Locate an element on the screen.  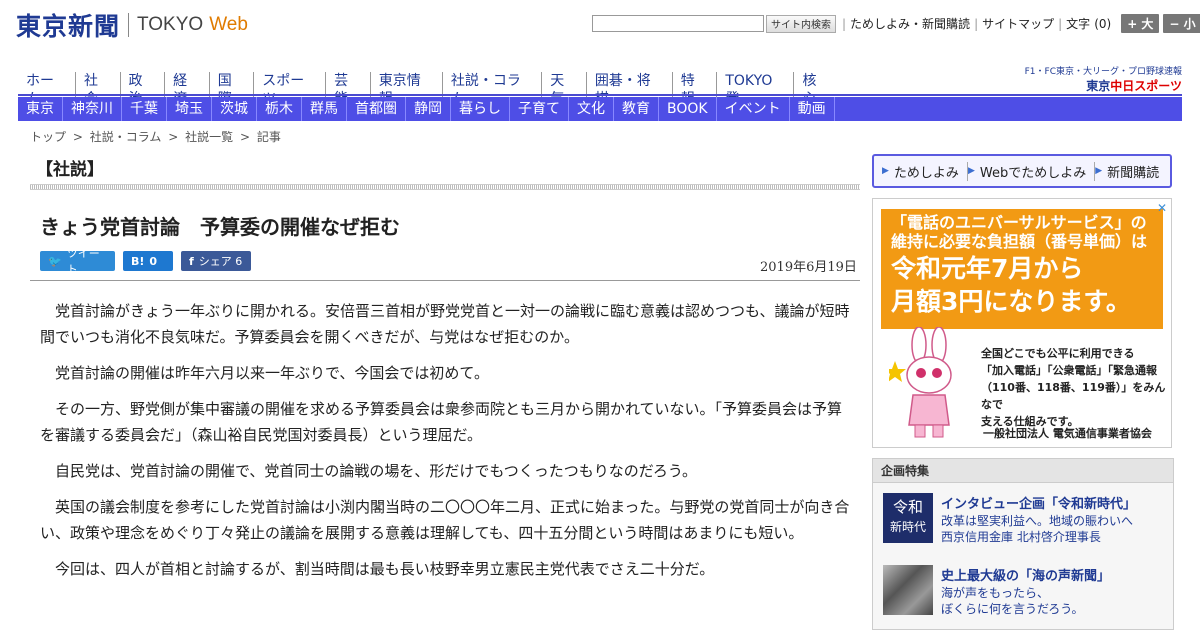
subnav-item-ibaraki: 茨城 is located at coordinates (234, 109).